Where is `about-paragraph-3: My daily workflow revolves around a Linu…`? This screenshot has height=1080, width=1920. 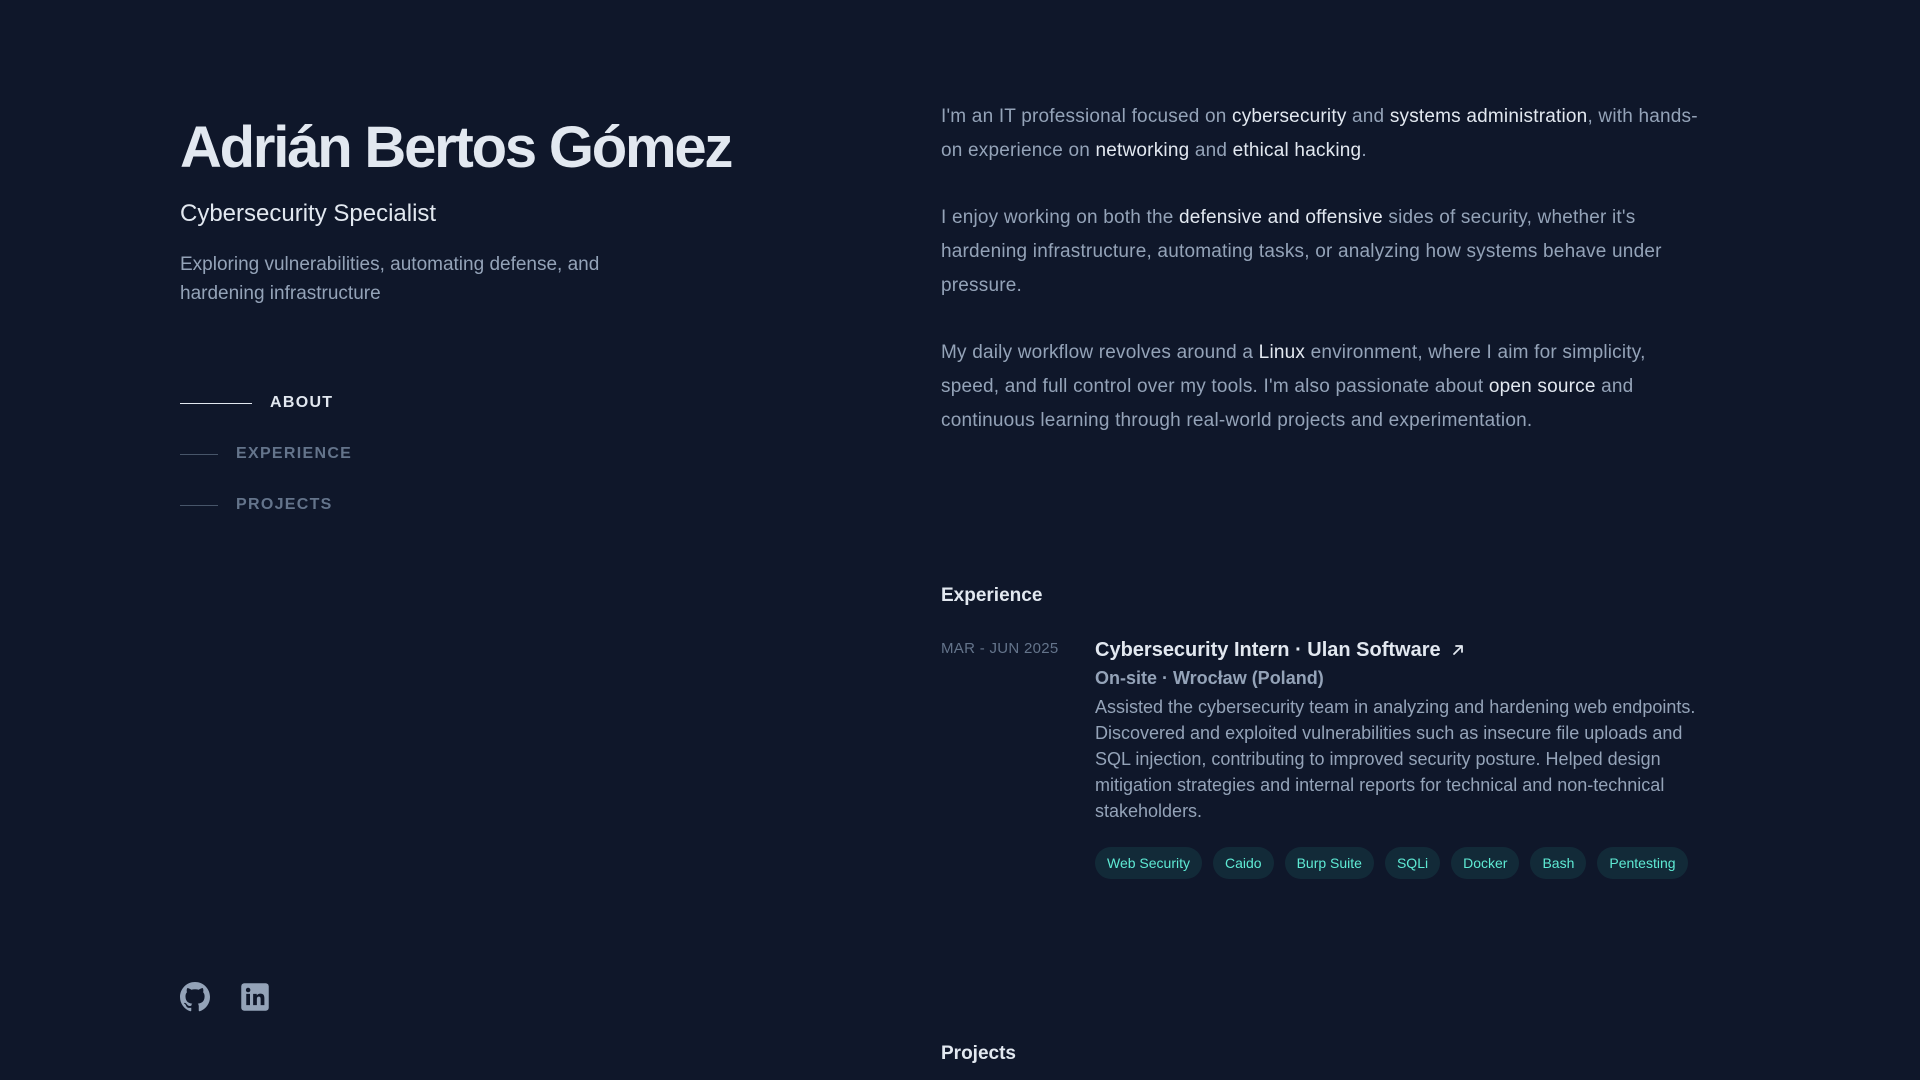 about-paragraph-3: My daily workflow revolves around a Linu… is located at coordinates (1321, 387).